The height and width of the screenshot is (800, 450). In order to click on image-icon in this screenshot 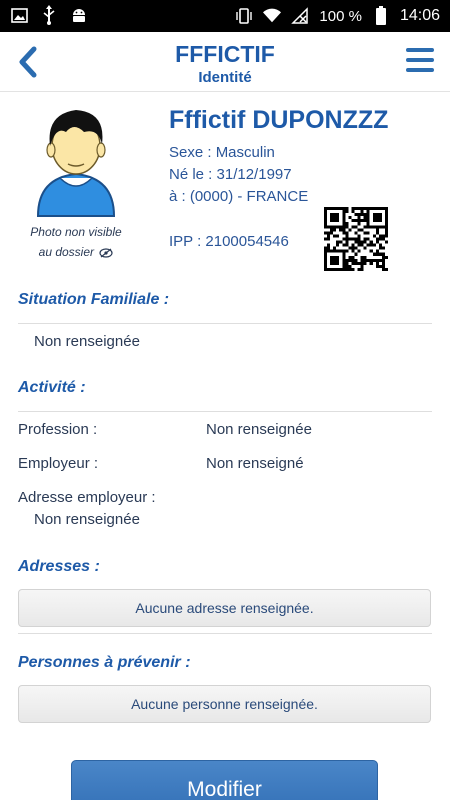, I will do `click(19, 15)`.